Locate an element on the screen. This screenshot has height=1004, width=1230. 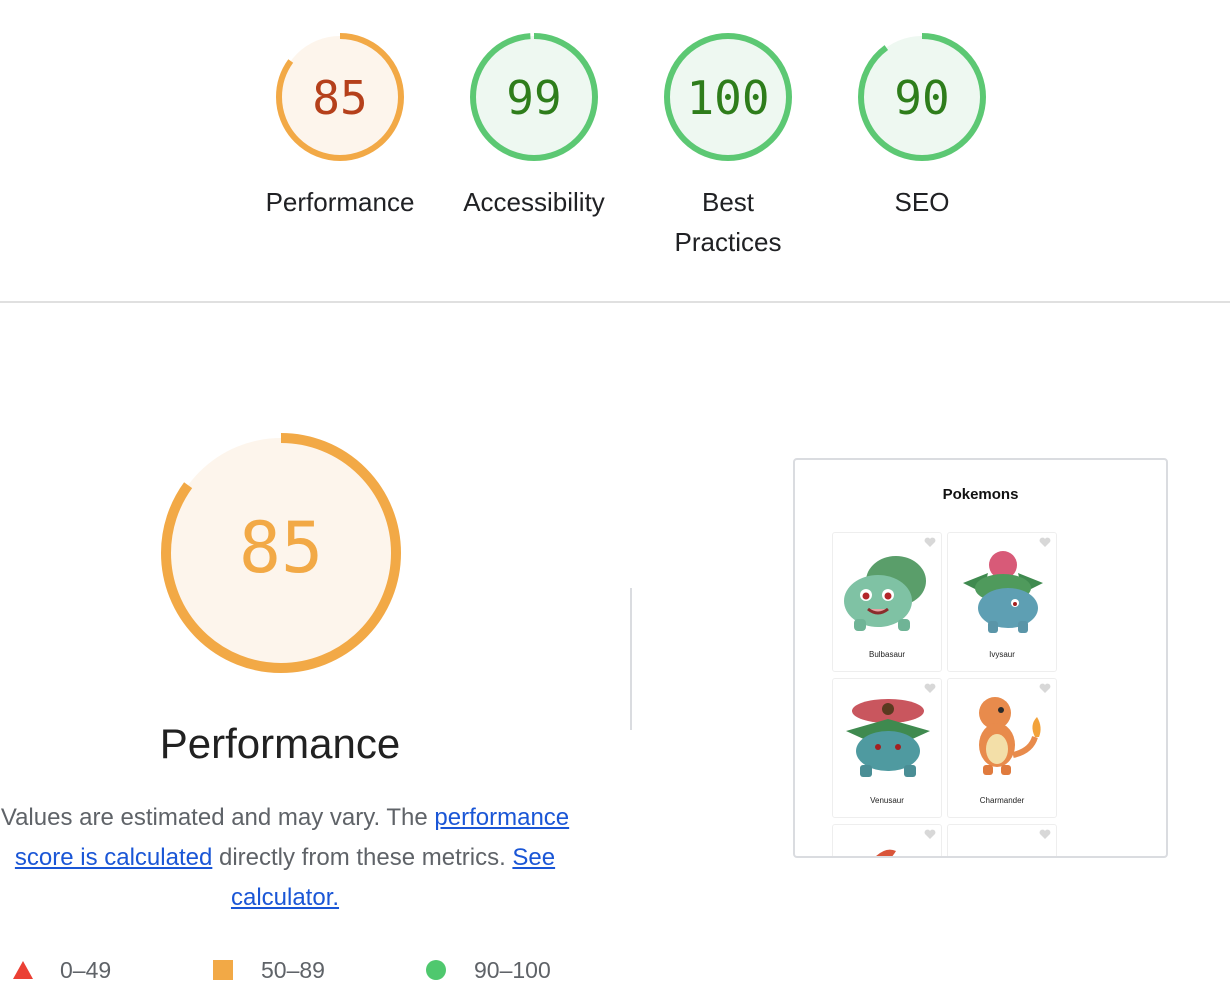
pokemon-card: Ivysaur is located at coordinates (1002, 602).